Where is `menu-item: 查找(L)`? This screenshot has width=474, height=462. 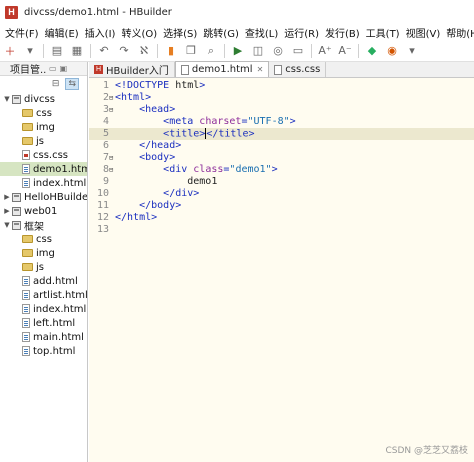
menu-item: 查找(L) is located at coordinates (261, 32).